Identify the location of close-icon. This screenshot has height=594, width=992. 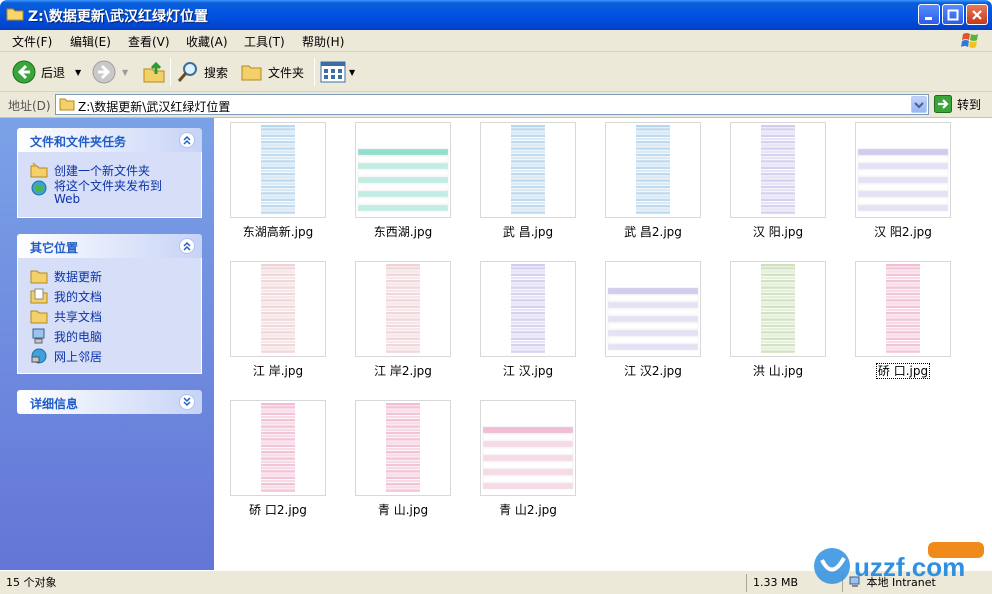
(977, 14).